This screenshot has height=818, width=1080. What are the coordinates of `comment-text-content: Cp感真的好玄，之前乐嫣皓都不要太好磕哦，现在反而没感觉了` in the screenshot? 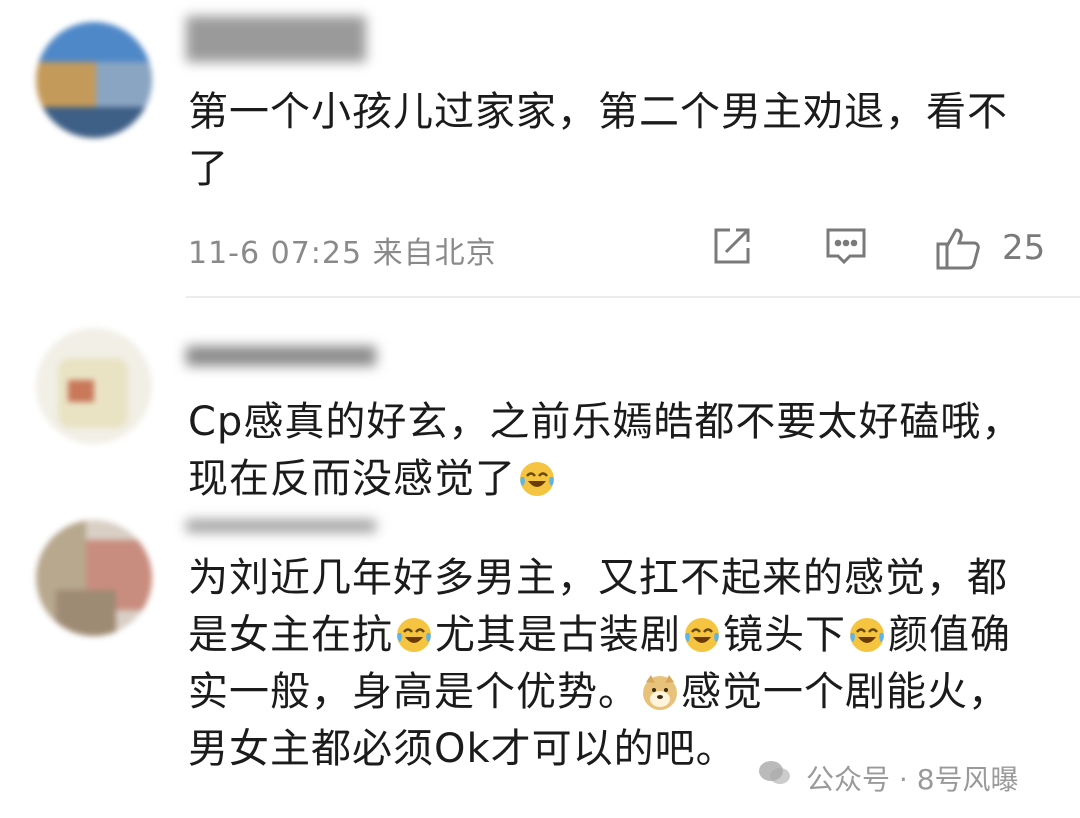 It's located at (605, 450).